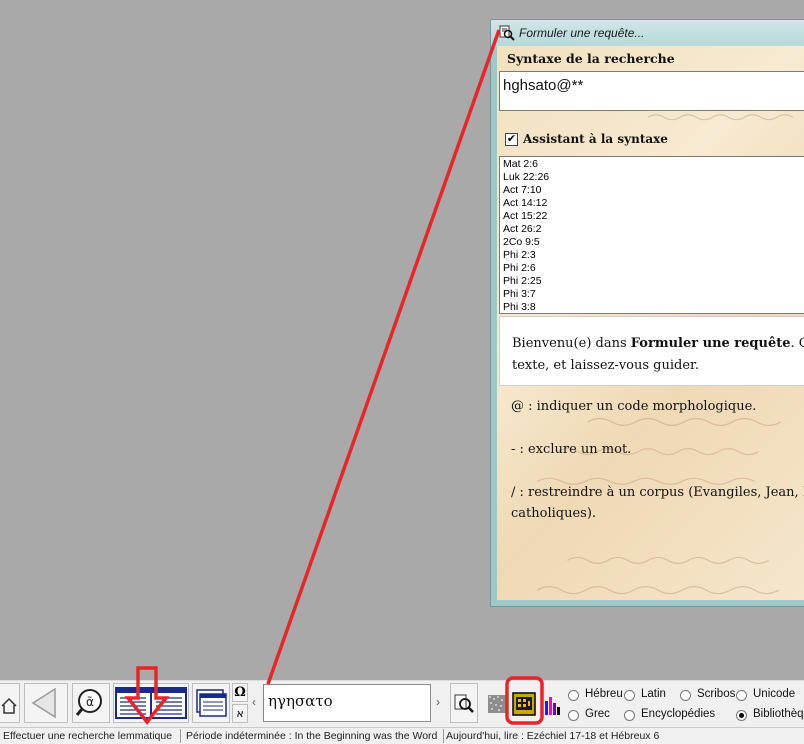 This screenshot has width=804, height=744. What do you see at coordinates (254, 702) in the screenshot?
I see `scroll-left-arrow: ‹` at bounding box center [254, 702].